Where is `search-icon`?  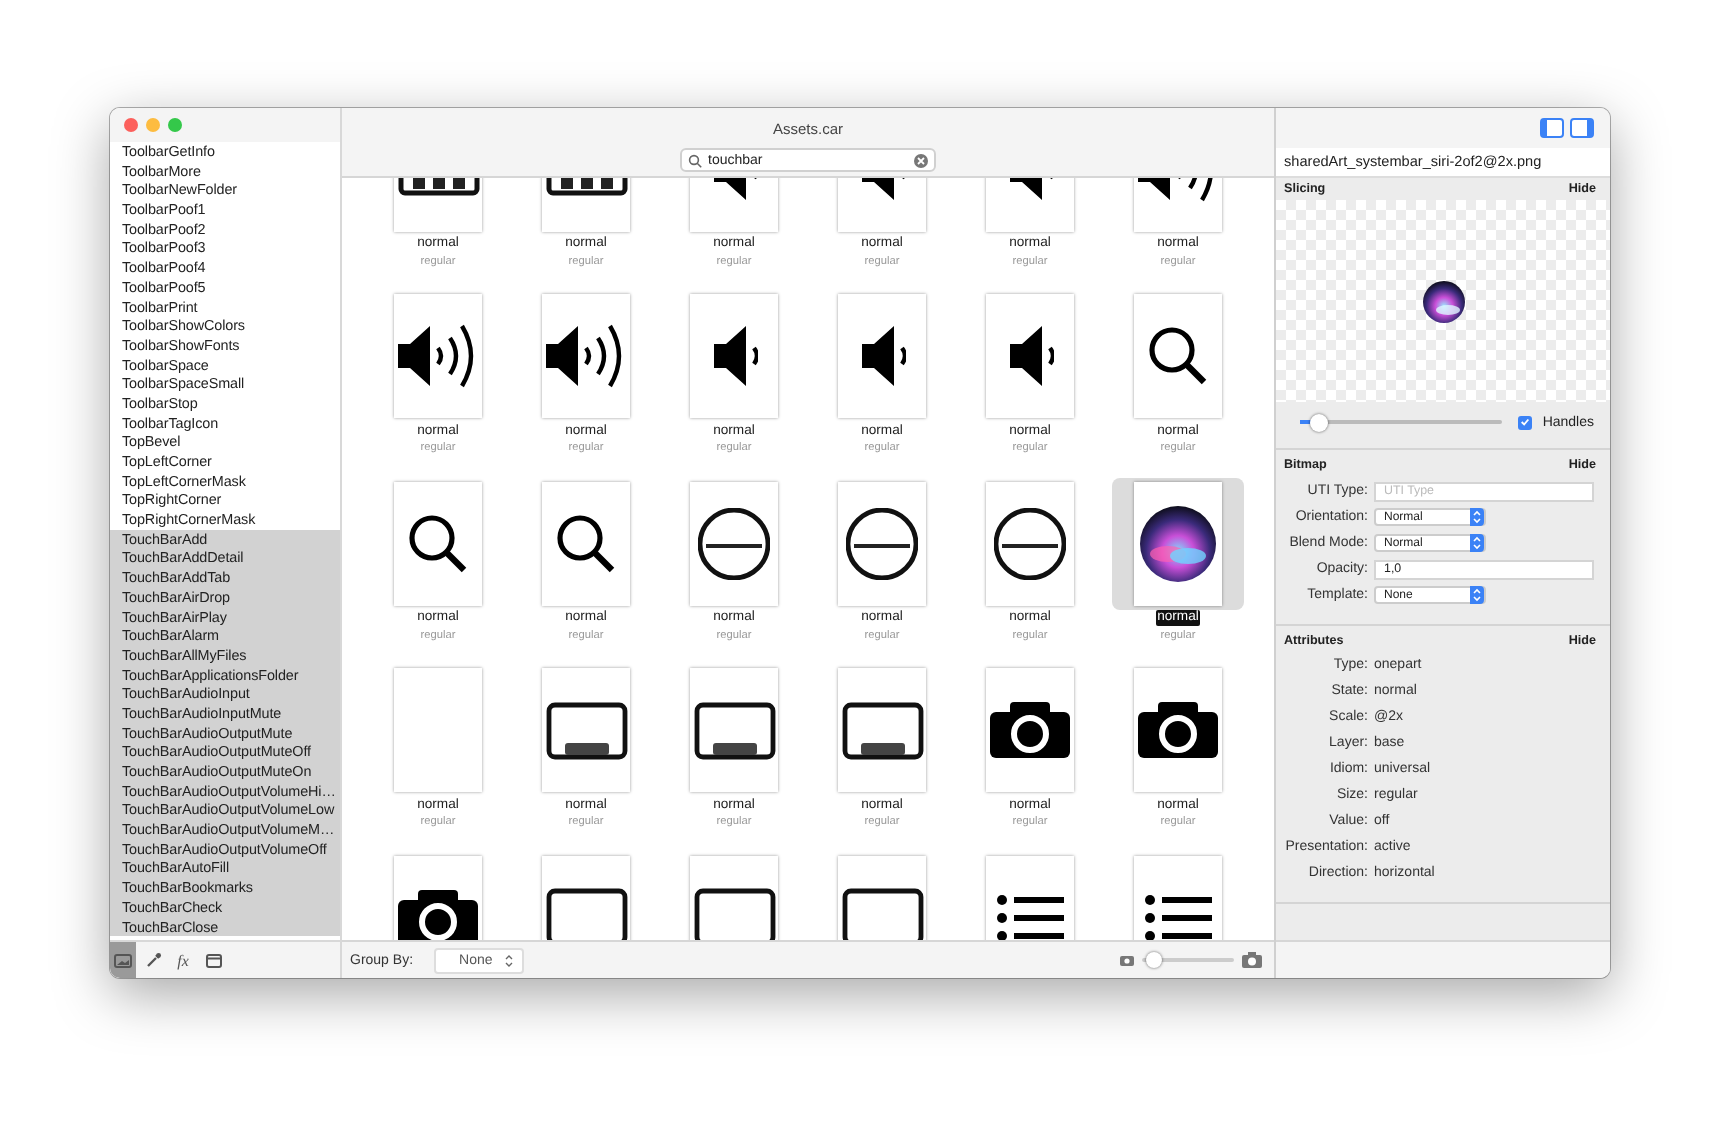 search-icon is located at coordinates (695, 160).